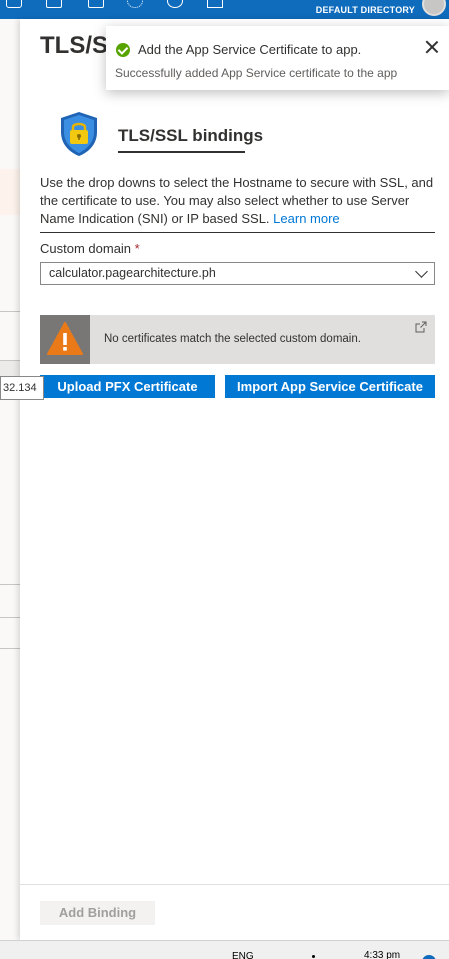  I want to click on external-link-icon, so click(421, 327).